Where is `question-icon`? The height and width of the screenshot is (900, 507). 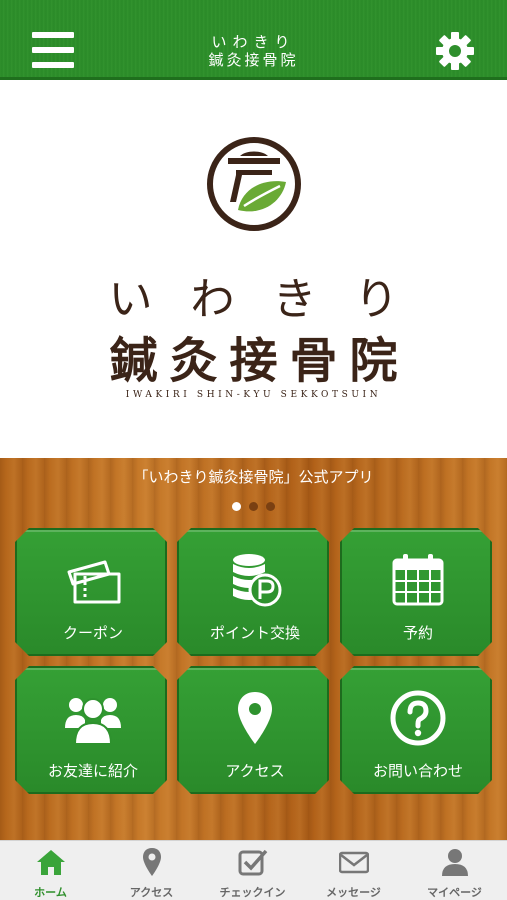 question-icon is located at coordinates (418, 718).